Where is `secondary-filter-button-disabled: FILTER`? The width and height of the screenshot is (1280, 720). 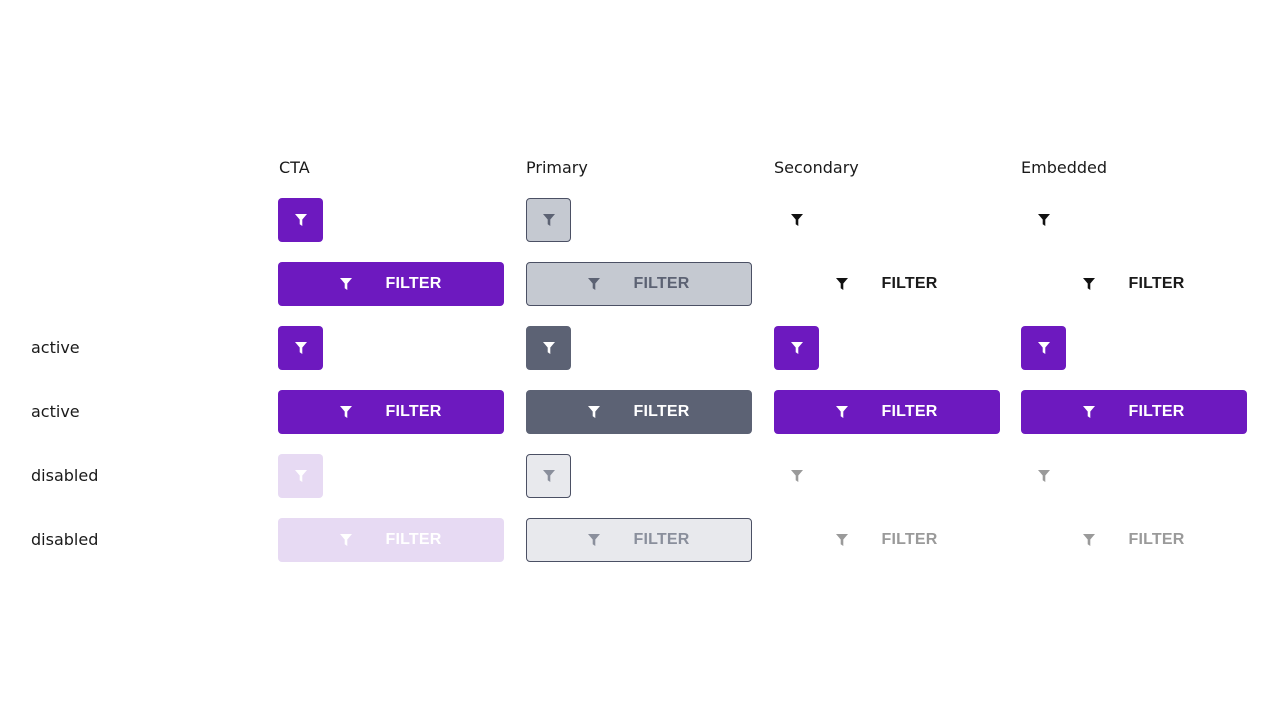
secondary-filter-button-disabled: FILTER is located at coordinates (887, 540).